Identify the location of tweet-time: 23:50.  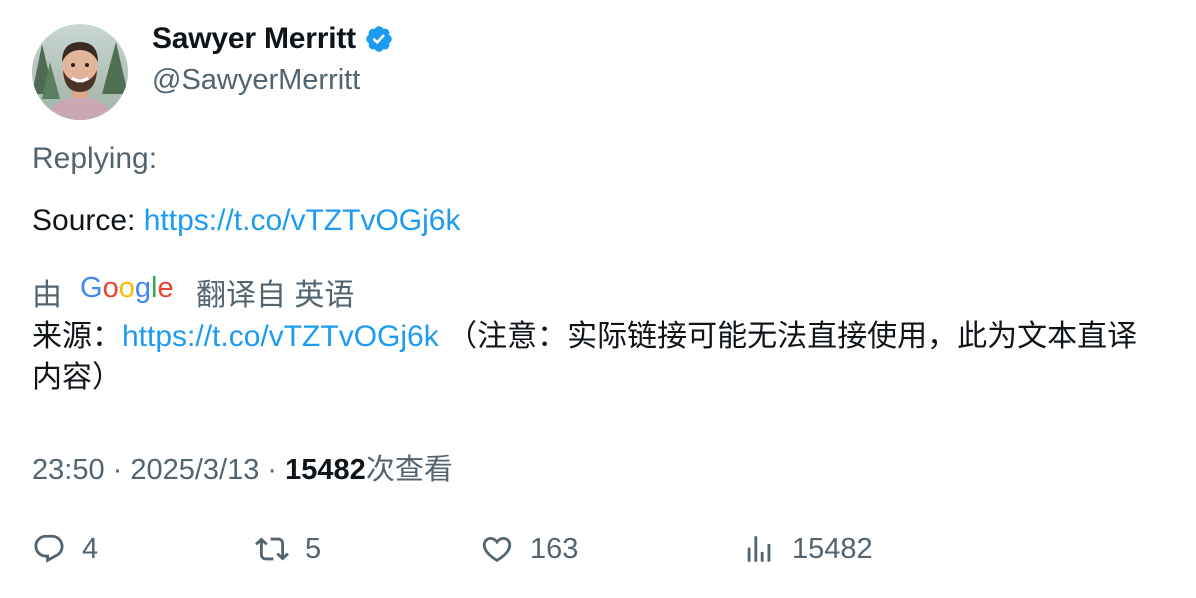
(68, 470).